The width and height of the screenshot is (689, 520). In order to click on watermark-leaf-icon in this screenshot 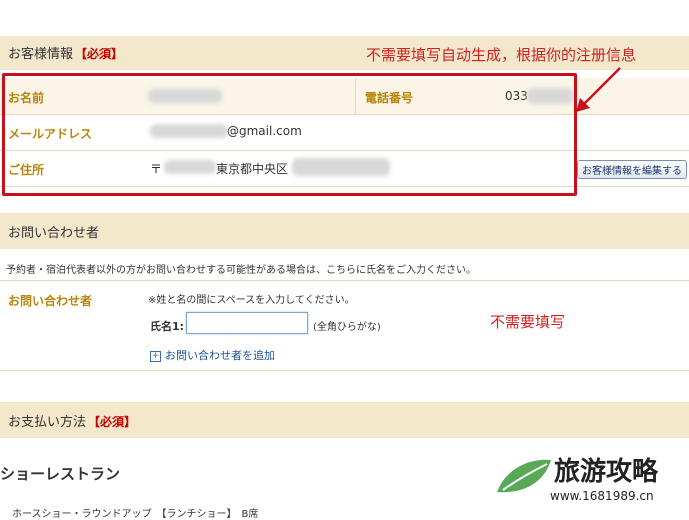, I will do `click(524, 476)`.